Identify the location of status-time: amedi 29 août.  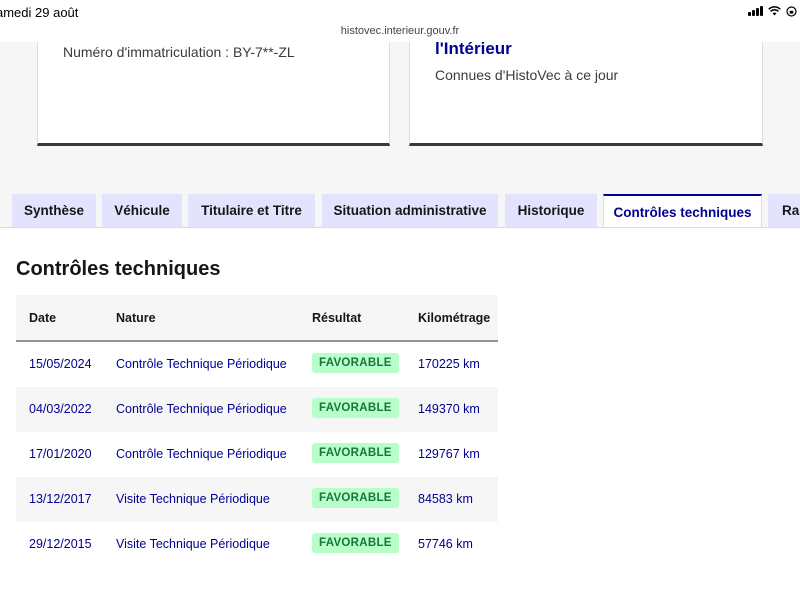
(39, 12).